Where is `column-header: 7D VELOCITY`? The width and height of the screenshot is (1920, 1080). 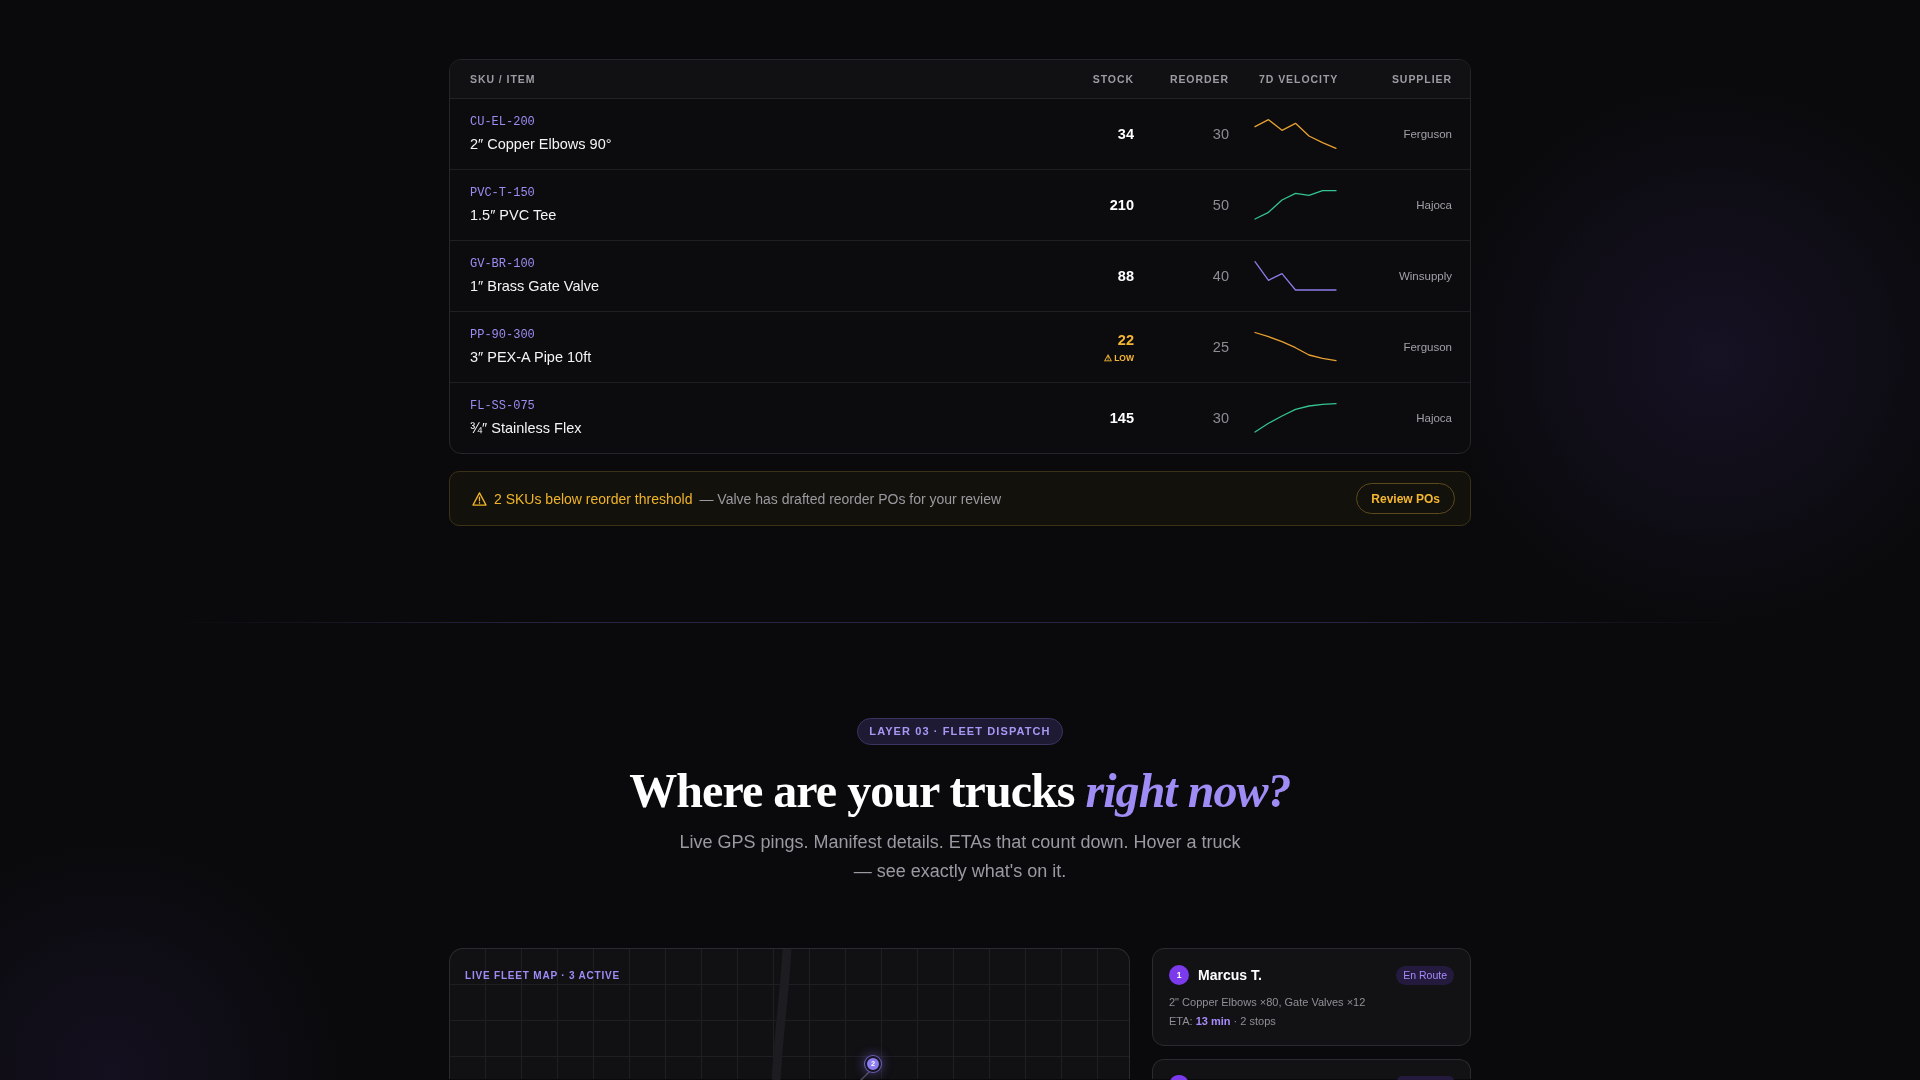
column-header: 7D VELOCITY is located at coordinates (1299, 79).